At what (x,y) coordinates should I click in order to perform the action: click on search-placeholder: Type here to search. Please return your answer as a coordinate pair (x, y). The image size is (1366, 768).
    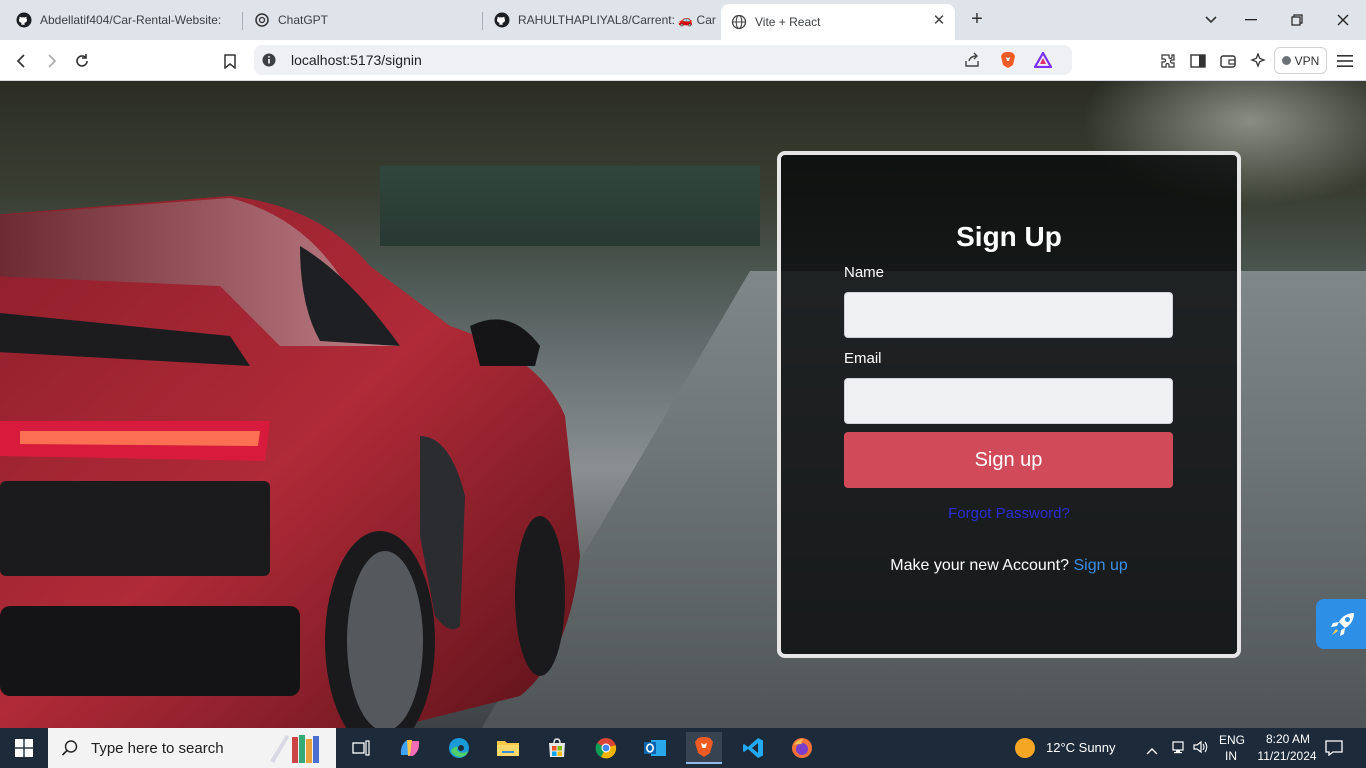
    Looking at the image, I should click on (157, 748).